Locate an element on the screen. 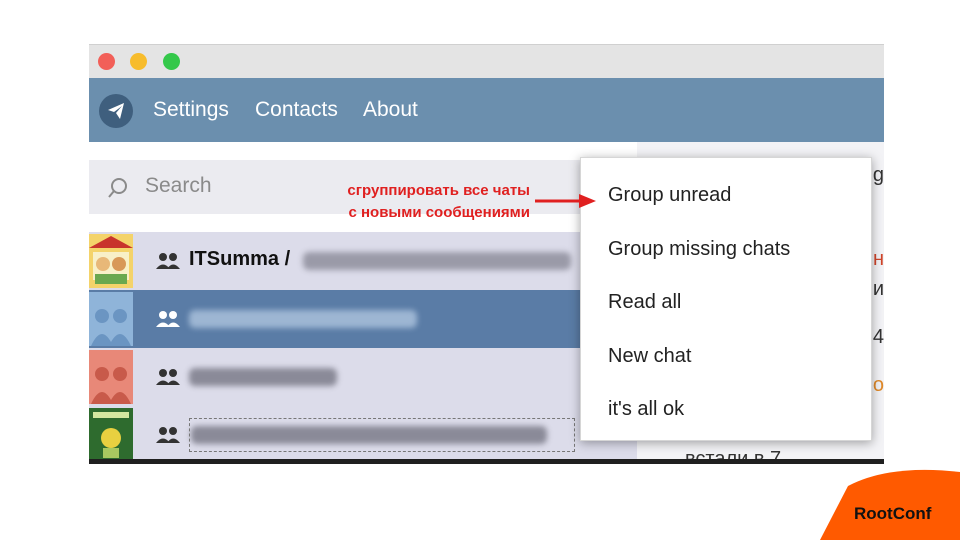 This screenshot has height=540, width=960. menu-item-new-chat: New chat is located at coordinates (649, 356).